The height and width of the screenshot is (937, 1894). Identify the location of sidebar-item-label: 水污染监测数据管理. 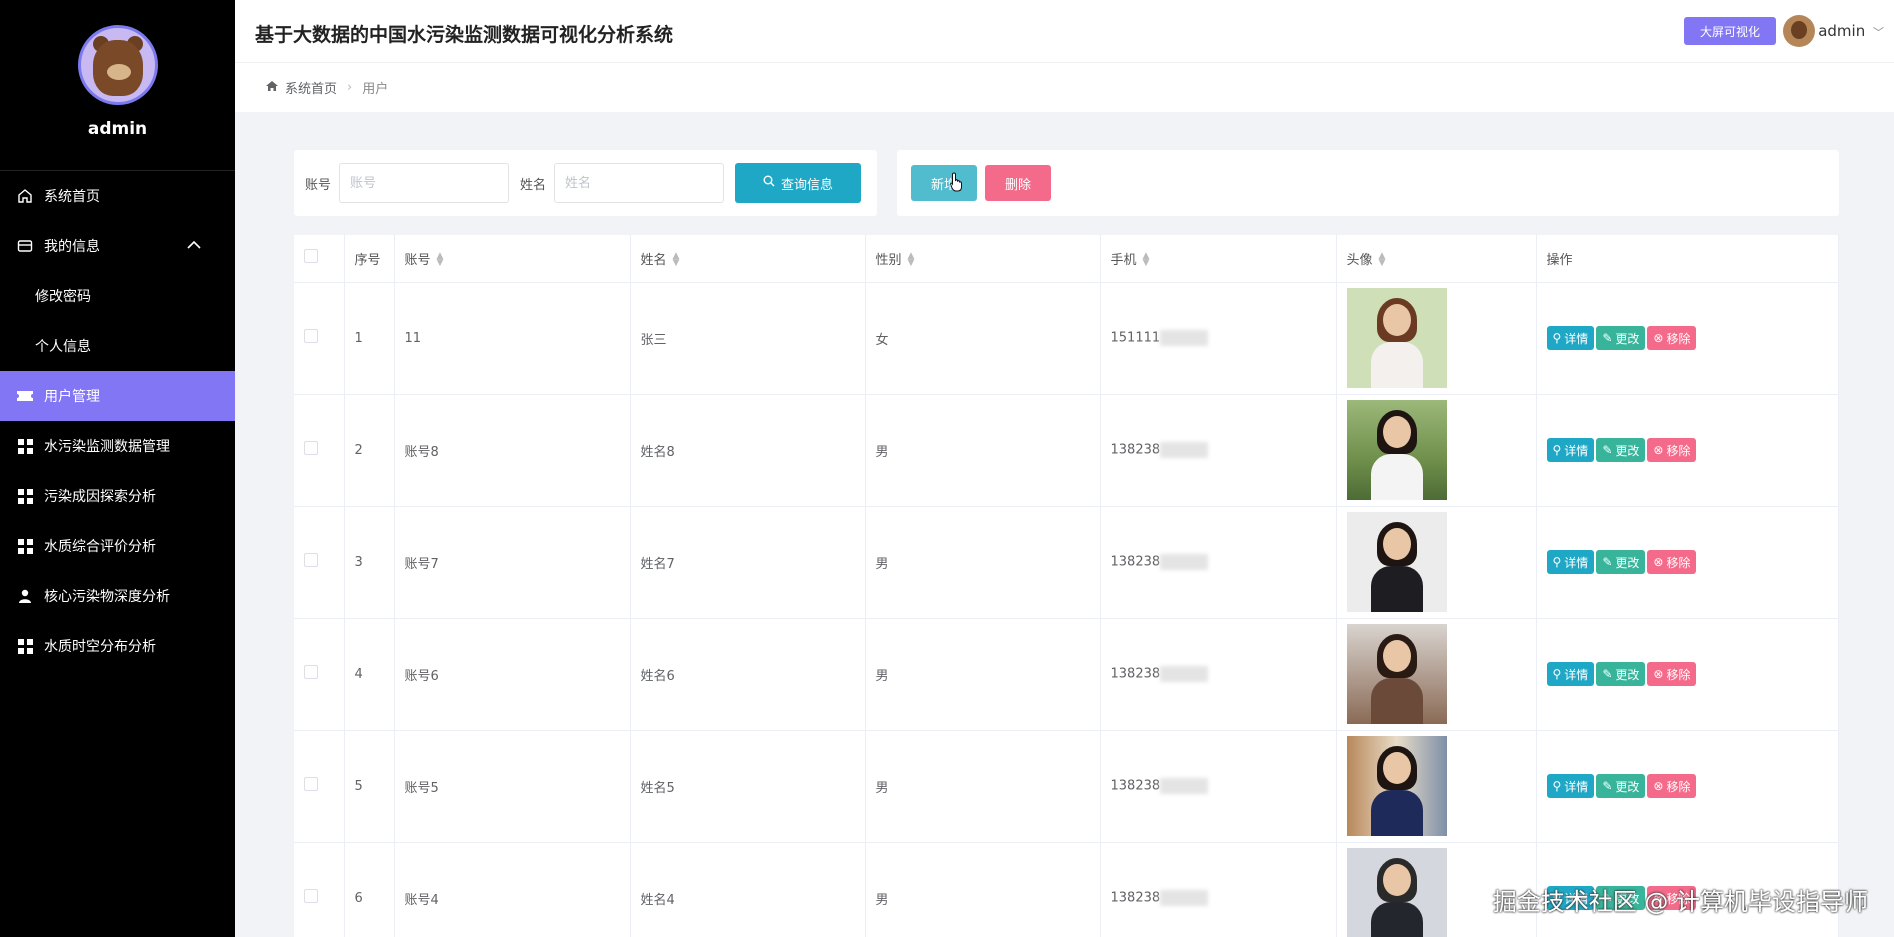
(107, 447).